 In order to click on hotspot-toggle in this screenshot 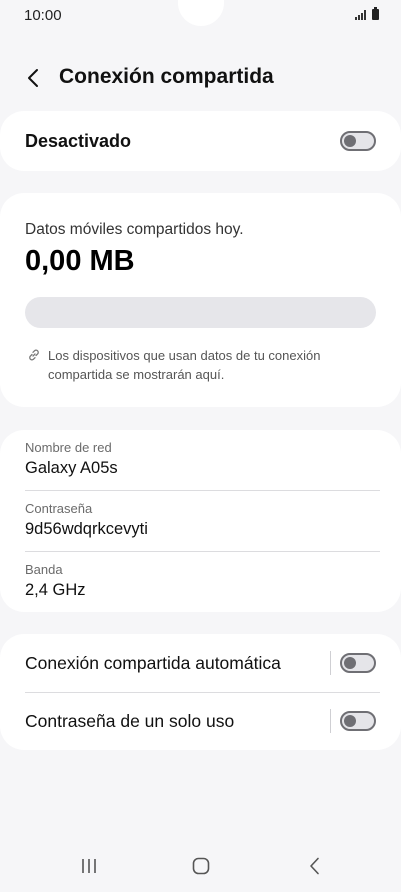, I will do `click(358, 141)`.